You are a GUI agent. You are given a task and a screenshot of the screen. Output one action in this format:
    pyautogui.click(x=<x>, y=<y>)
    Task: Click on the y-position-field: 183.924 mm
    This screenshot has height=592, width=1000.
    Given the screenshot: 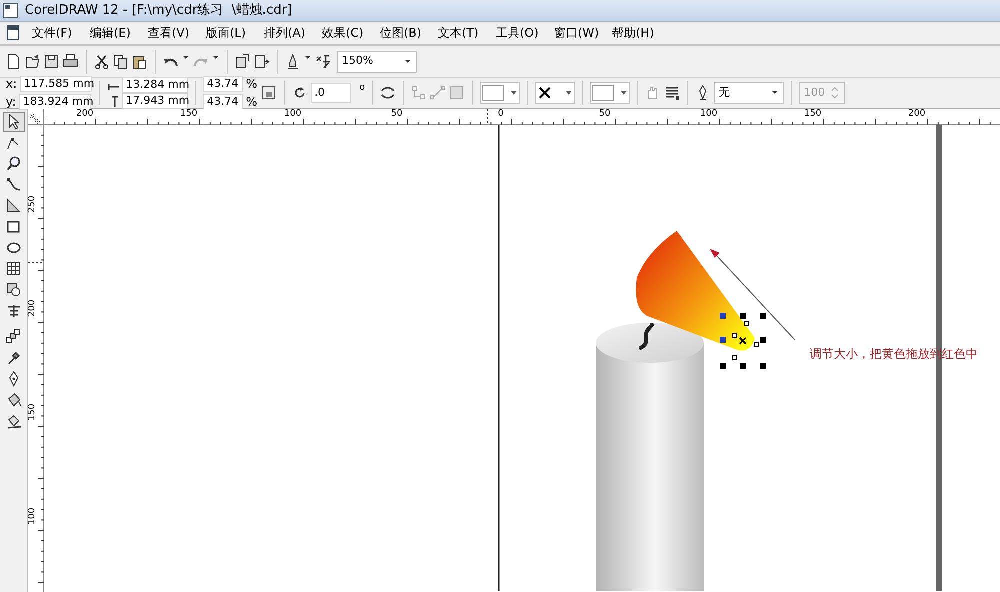 What is the action you would take?
    pyautogui.click(x=55, y=102)
    